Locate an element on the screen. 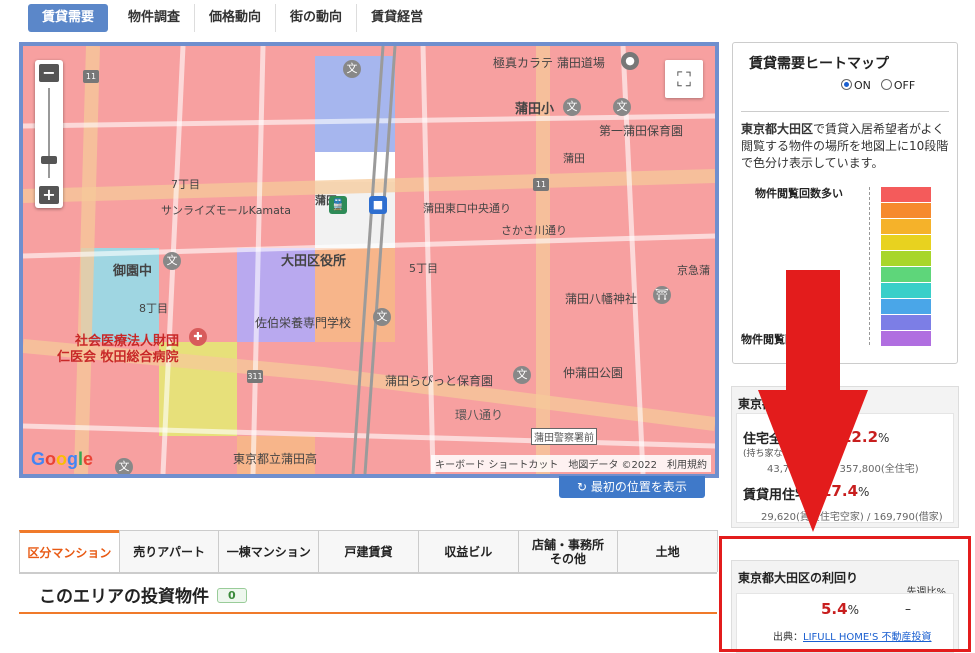  zoom-slider-thumb is located at coordinates (49, 160).